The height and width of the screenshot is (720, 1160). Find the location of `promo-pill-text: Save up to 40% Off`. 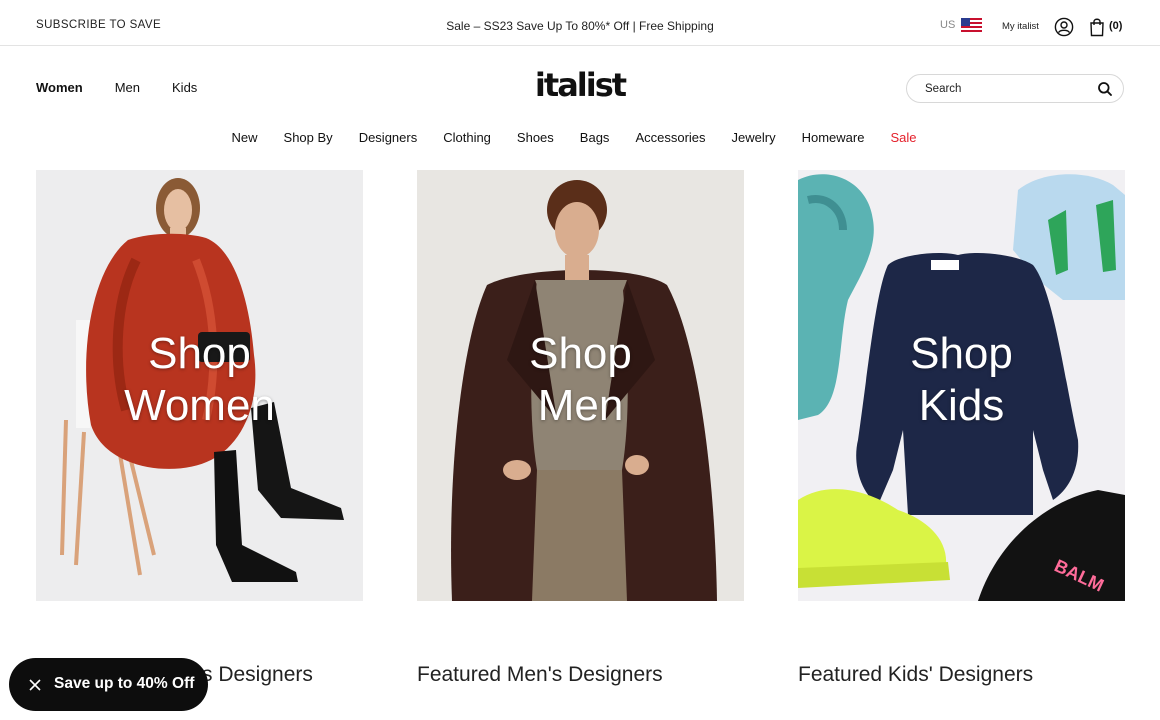

promo-pill-text: Save up to 40% Off is located at coordinates (124, 683).